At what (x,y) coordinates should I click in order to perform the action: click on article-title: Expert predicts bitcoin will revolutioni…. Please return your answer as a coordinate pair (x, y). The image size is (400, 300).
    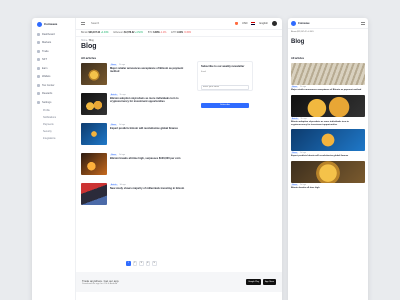
    Looking at the image, I should click on (150, 128).